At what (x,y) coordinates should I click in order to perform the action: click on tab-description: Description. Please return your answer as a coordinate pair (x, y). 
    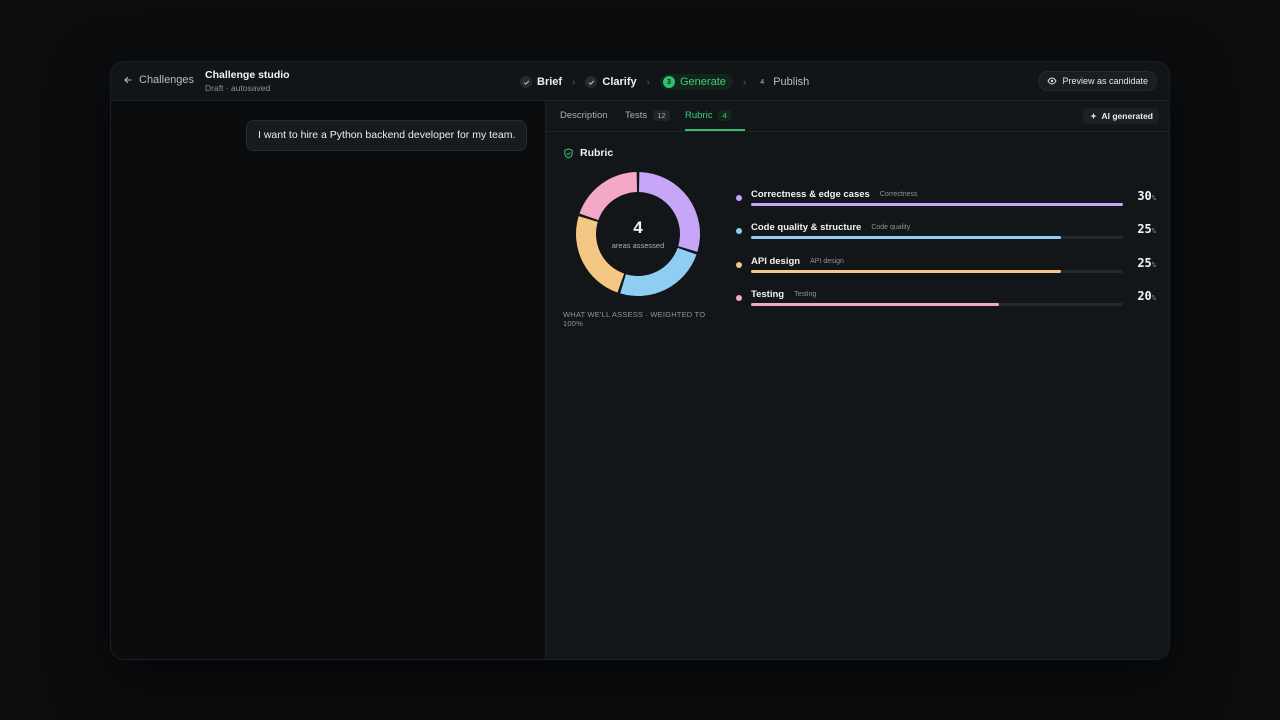
    Looking at the image, I should click on (584, 115).